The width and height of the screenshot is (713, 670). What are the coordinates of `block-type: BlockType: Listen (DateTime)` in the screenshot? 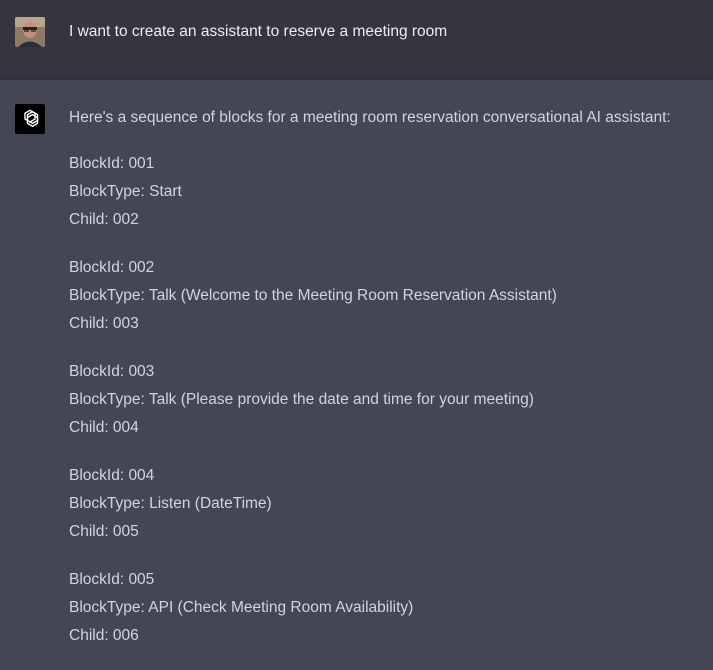 It's located at (170, 503).